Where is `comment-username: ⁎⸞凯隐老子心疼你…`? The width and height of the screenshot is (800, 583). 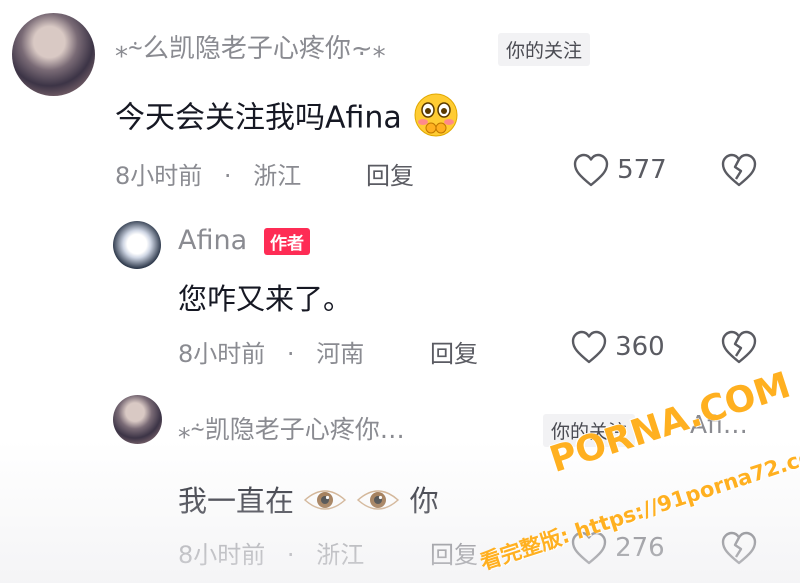 comment-username: ⁎⸞凯隐老子心疼你… is located at coordinates (291, 428).